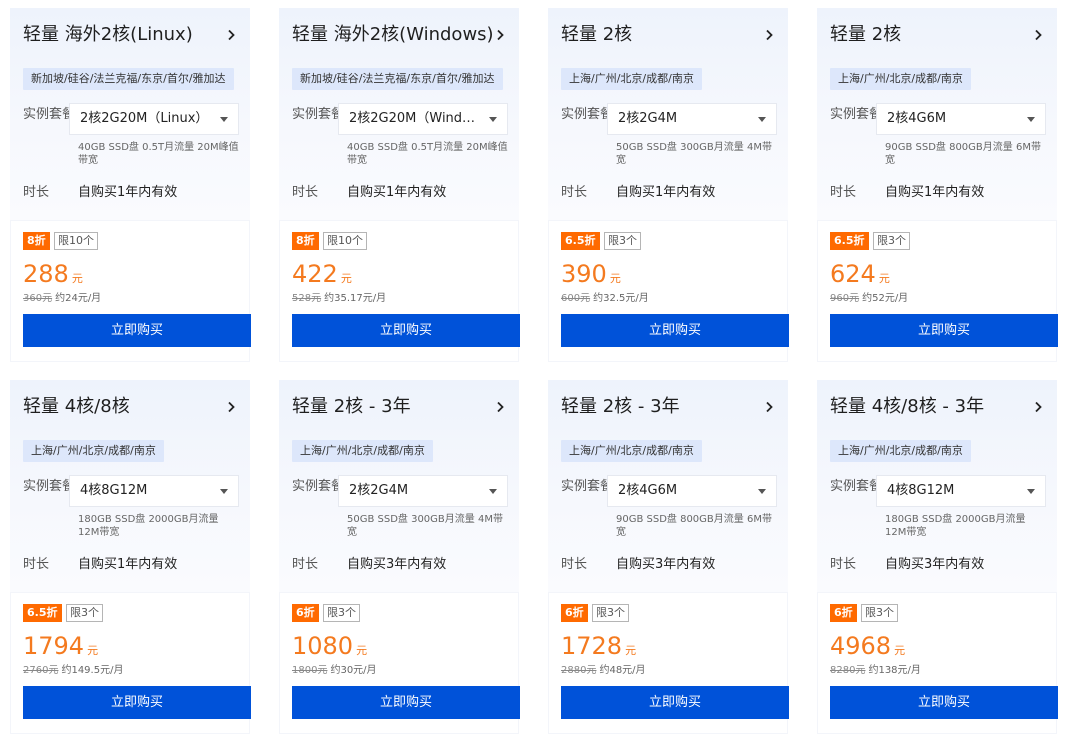  Describe the element at coordinates (78, 298) in the screenshot. I see `monthly-price: 约24元/月` at that location.